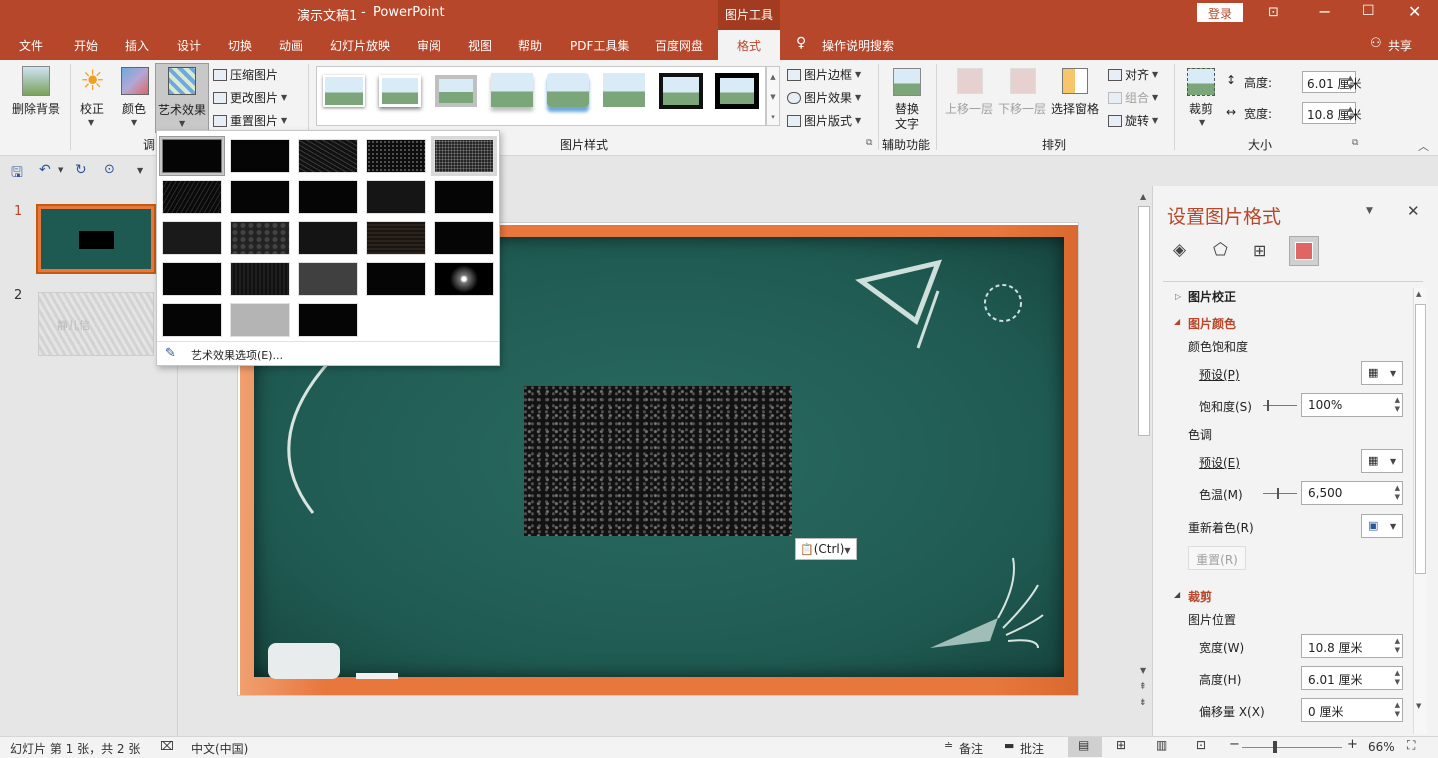  Describe the element at coordinates (250, 97) in the screenshot. I see `change-picture-button: 更改图片 ▼` at that location.